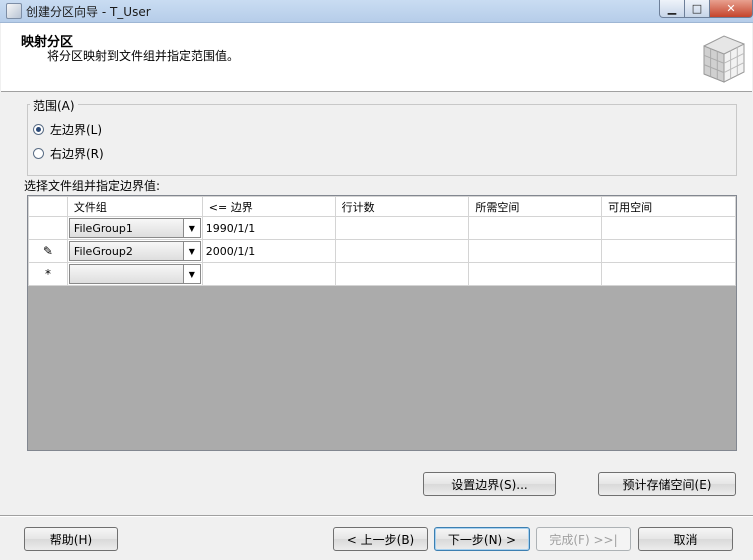 This screenshot has width=753, height=560. Describe the element at coordinates (268, 274) in the screenshot. I see `boundary-cell` at that location.